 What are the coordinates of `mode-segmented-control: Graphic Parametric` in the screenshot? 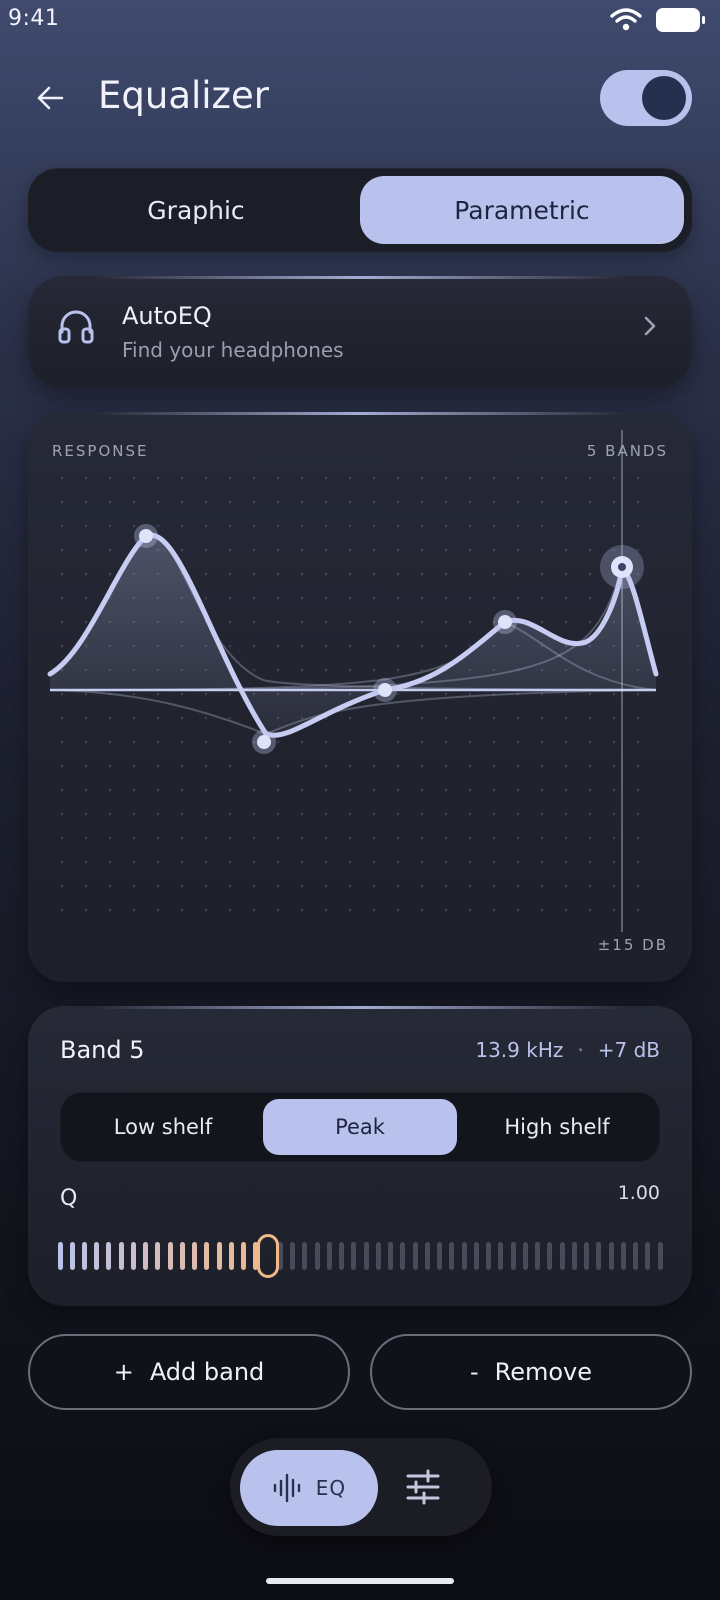 It's located at (360, 210).